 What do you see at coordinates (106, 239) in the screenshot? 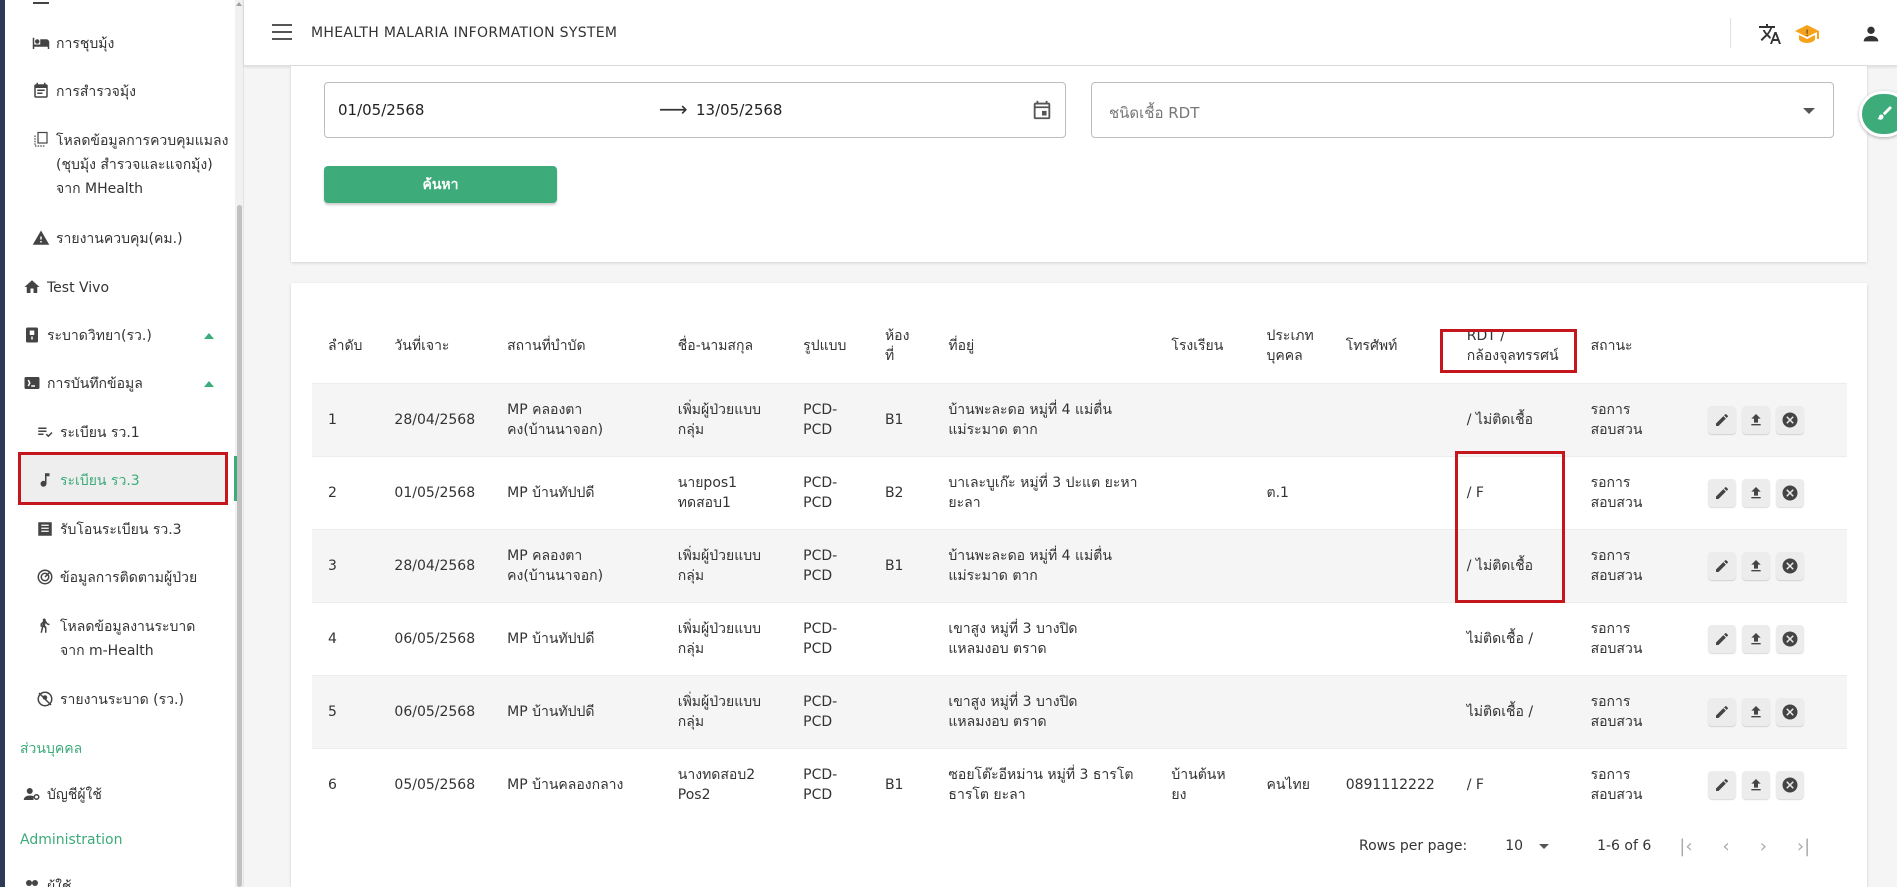
I see `sidebar-item-control-report: รายงานควบคุม(คม.)` at bounding box center [106, 239].